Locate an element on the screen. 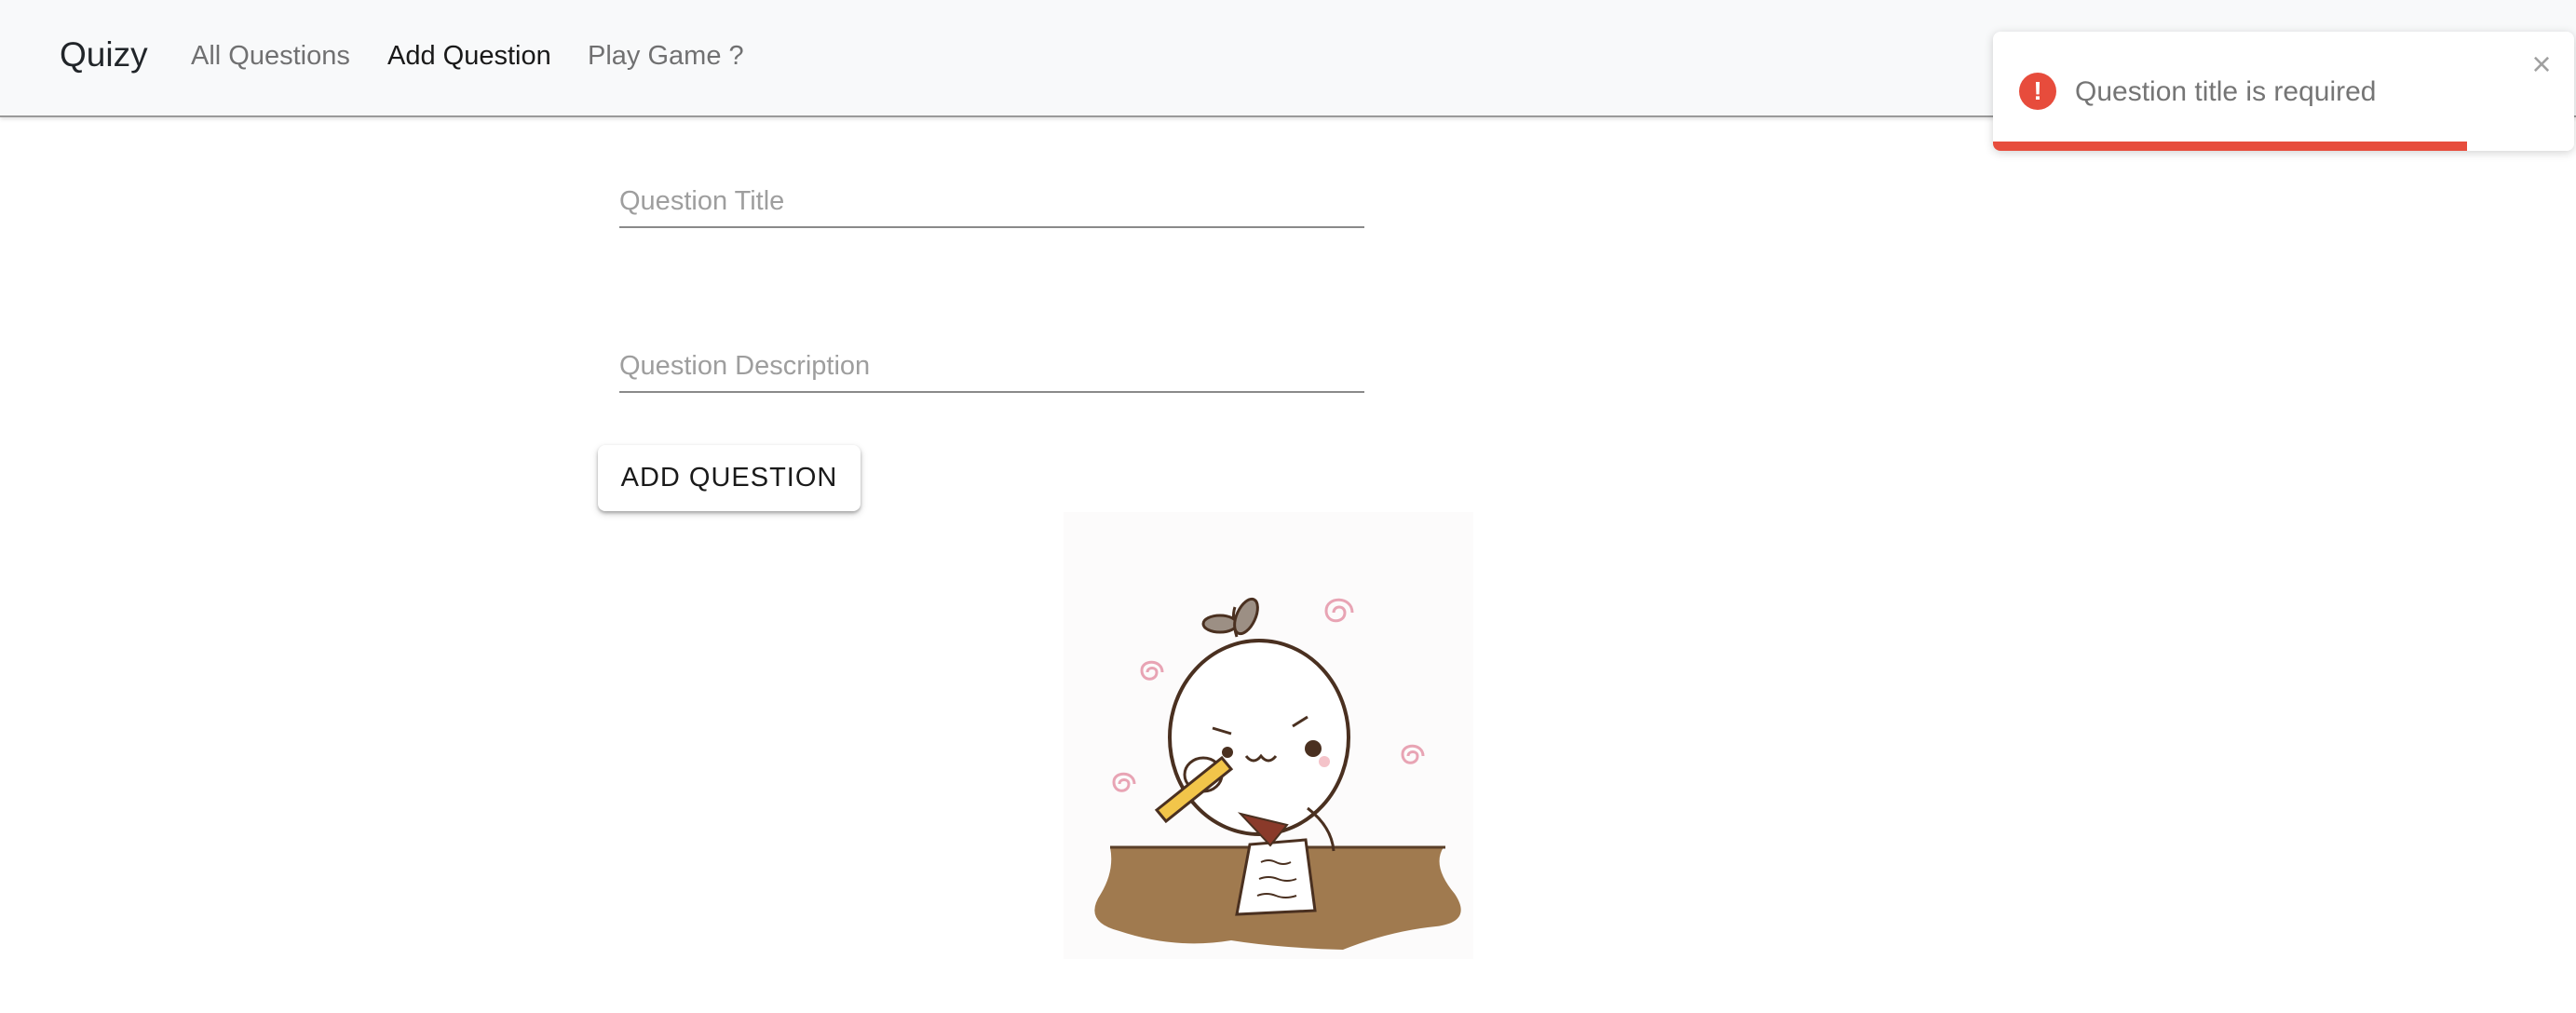 This screenshot has width=2576, height=1013. nav-link-all-questions: All Questions is located at coordinates (270, 55).